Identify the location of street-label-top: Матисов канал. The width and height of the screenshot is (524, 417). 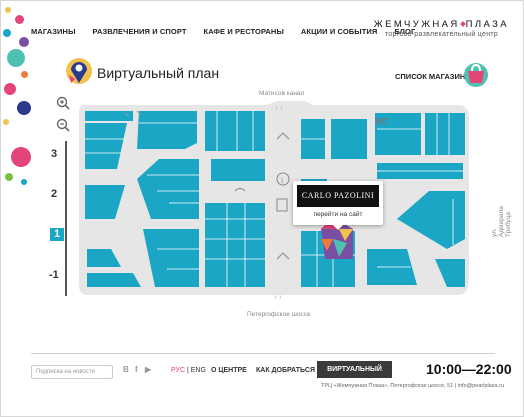
(282, 93).